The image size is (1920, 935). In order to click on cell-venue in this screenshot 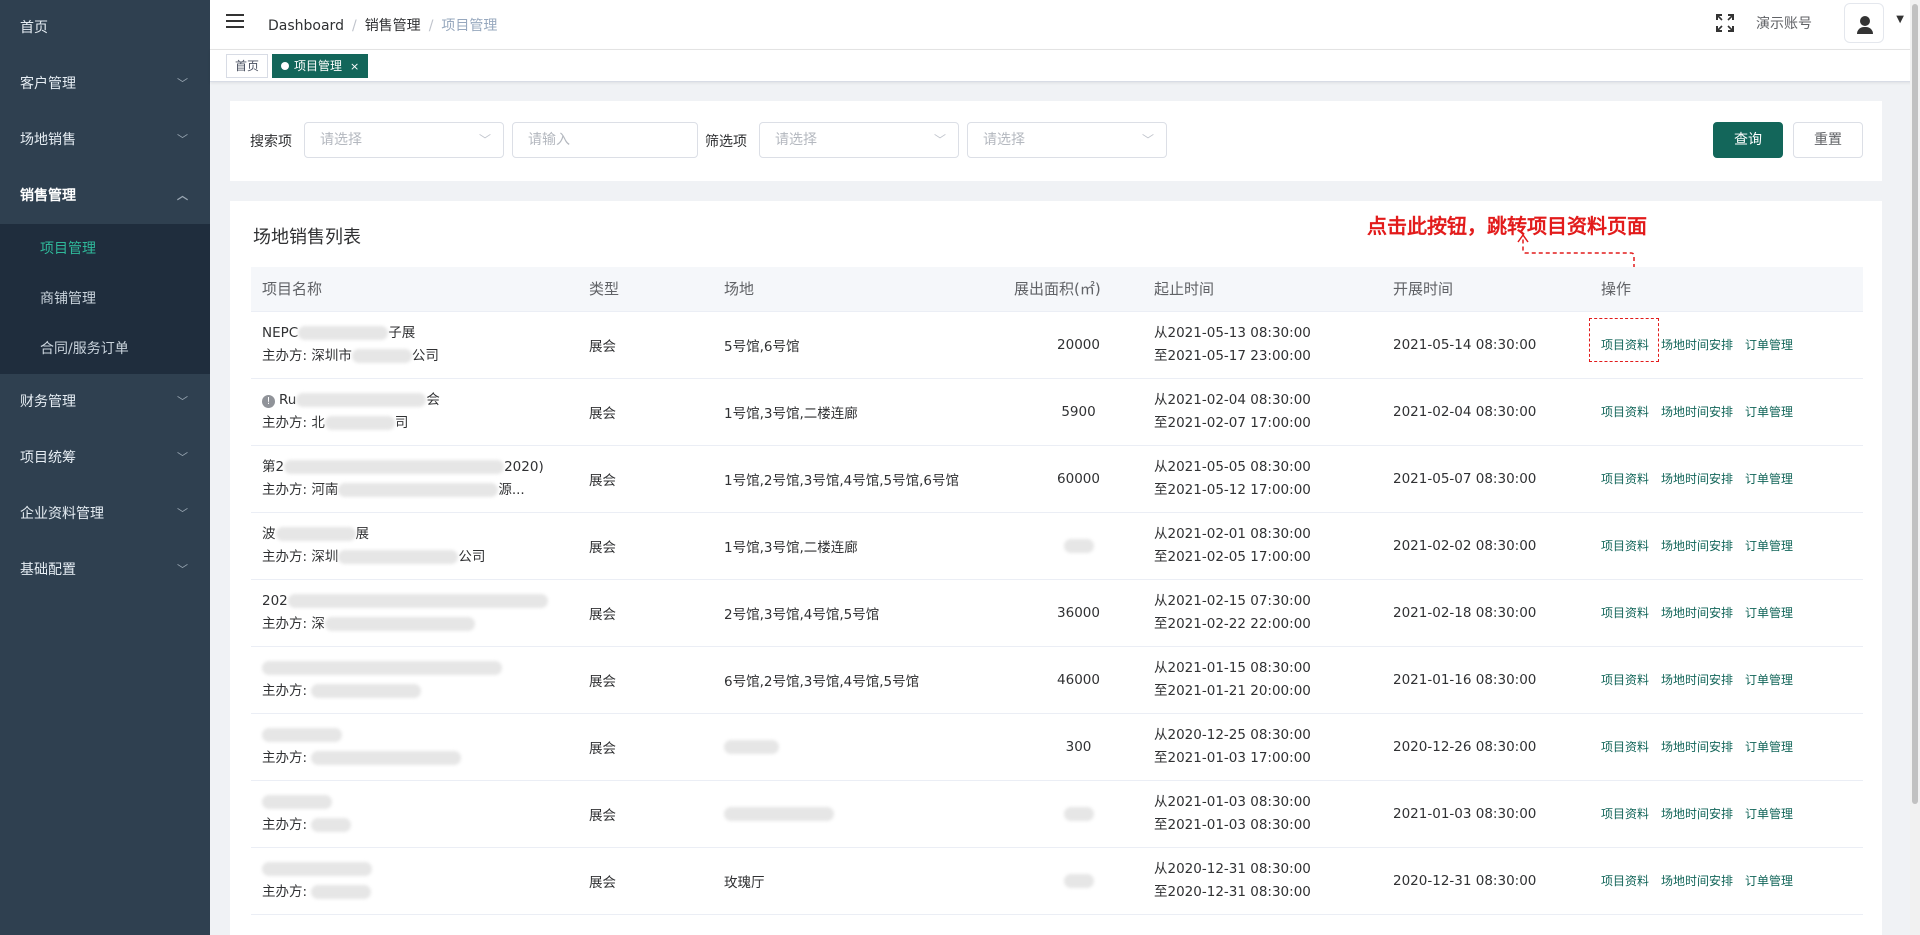, I will do `click(858, 747)`.